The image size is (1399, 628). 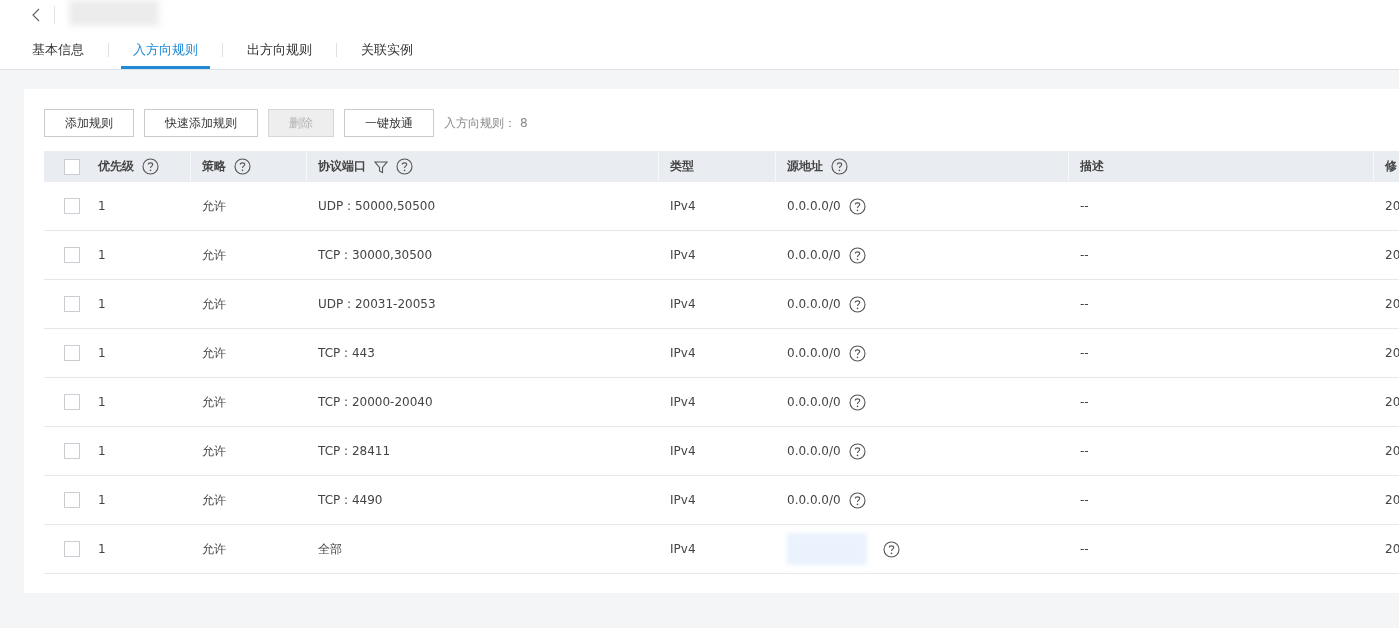 What do you see at coordinates (346, 353) in the screenshot?
I see `table-cell: TCP : 443` at bounding box center [346, 353].